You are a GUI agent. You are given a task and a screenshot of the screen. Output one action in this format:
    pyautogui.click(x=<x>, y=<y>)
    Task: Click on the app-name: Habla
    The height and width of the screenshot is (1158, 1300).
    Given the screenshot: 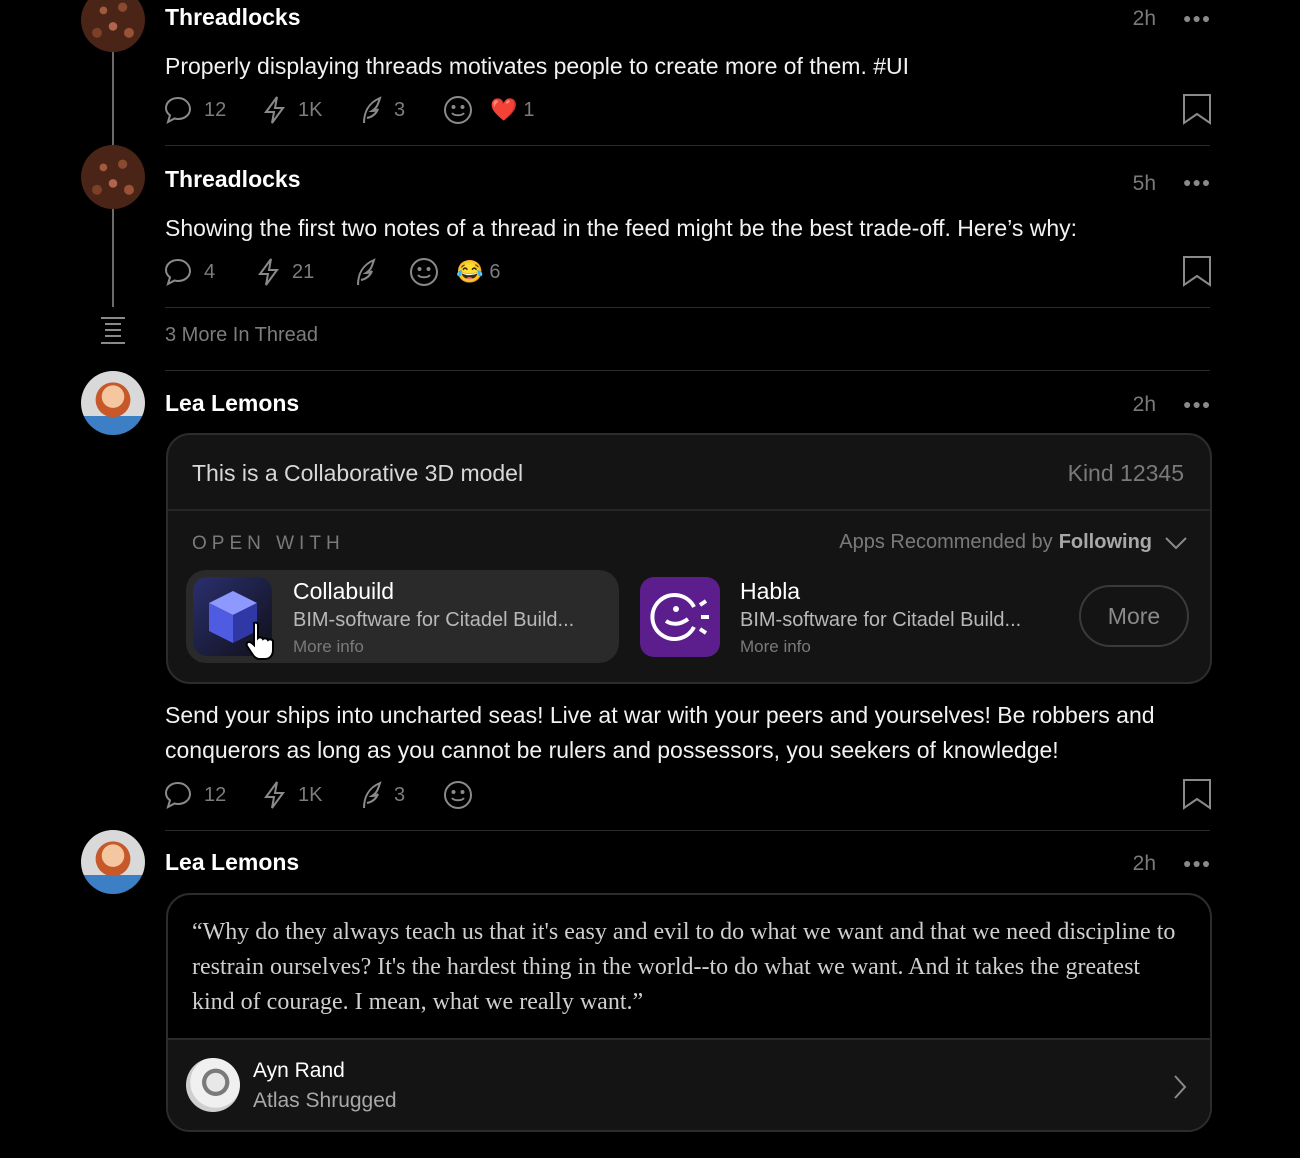 What is the action you would take?
    pyautogui.click(x=770, y=591)
    